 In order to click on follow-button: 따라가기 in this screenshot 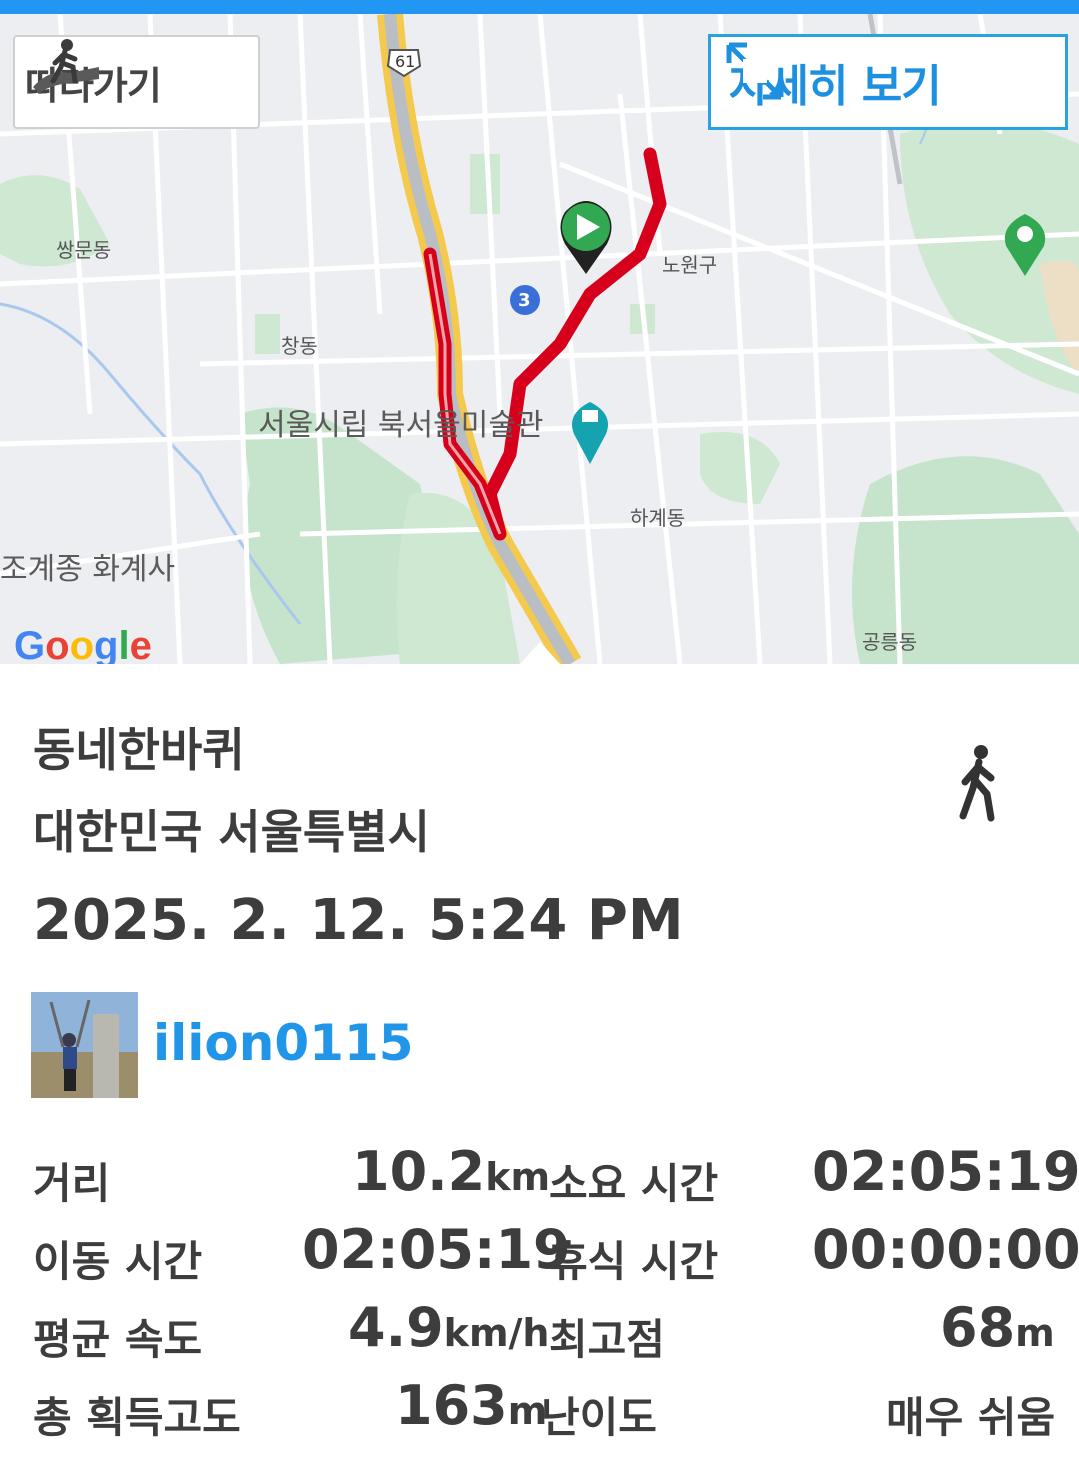, I will do `click(136, 82)`.